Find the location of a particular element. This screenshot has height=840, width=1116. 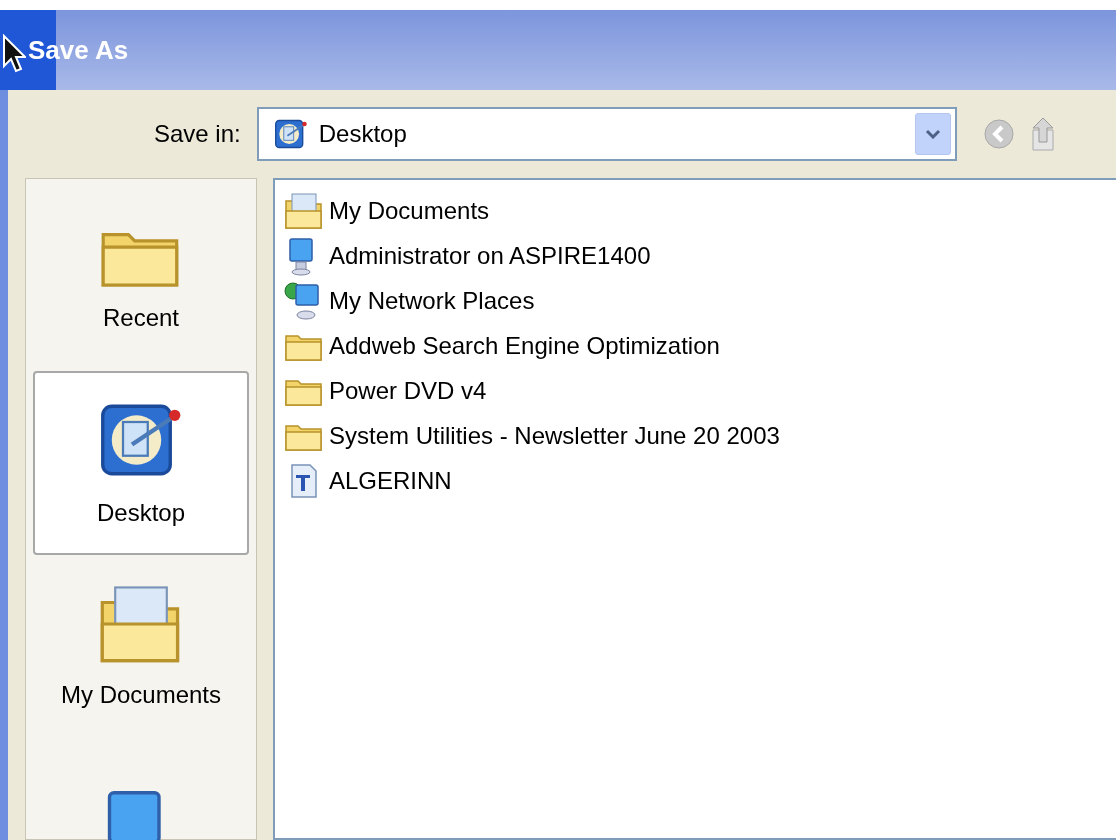

mouse-pointer-icon is located at coordinates (14, 54).